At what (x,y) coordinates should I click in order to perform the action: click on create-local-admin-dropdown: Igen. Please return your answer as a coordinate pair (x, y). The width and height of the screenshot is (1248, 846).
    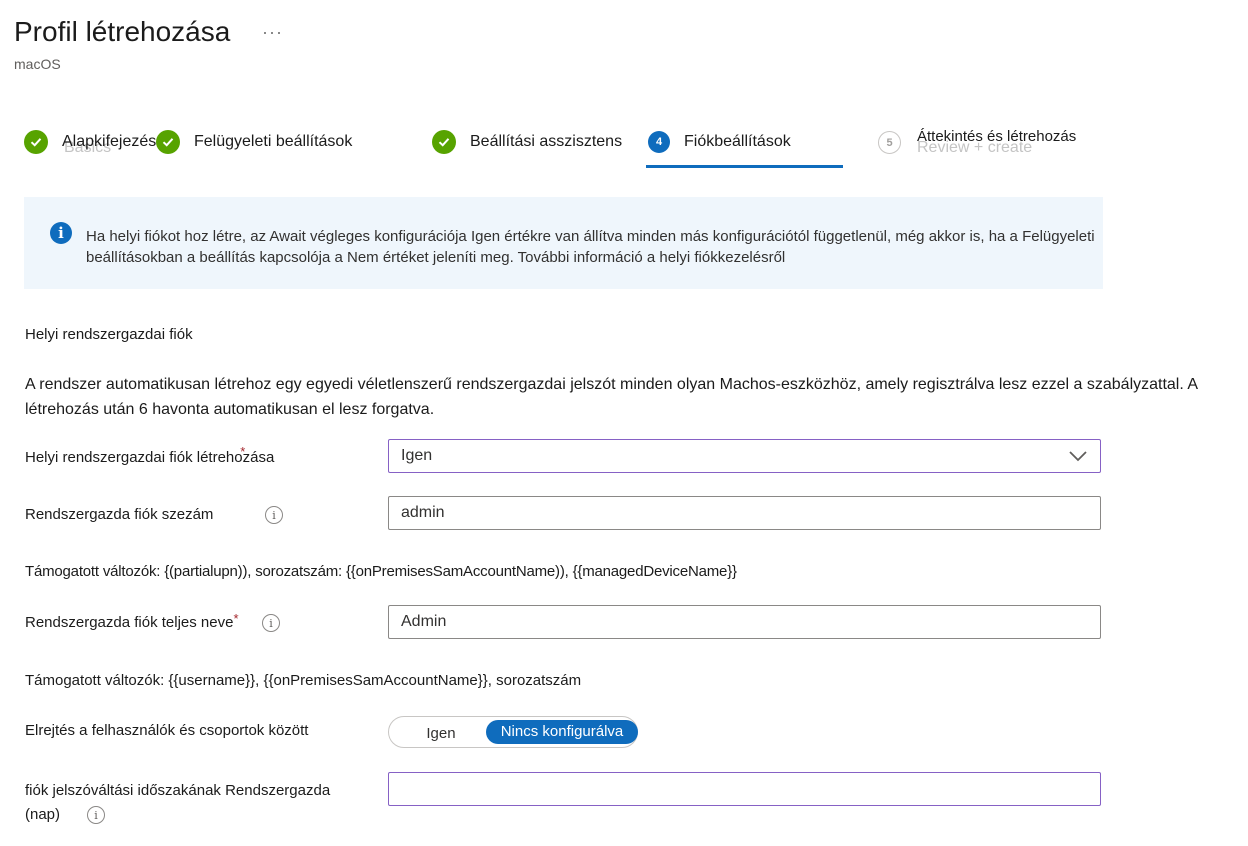
    Looking at the image, I should click on (744, 456).